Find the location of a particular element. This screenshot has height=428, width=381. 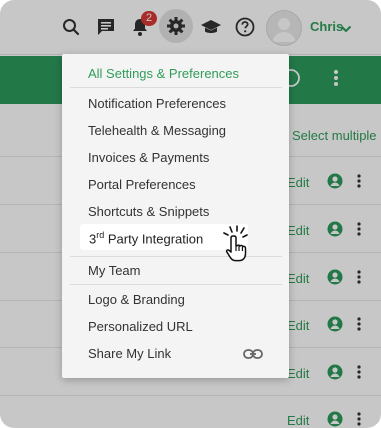

link-icon is located at coordinates (253, 356).